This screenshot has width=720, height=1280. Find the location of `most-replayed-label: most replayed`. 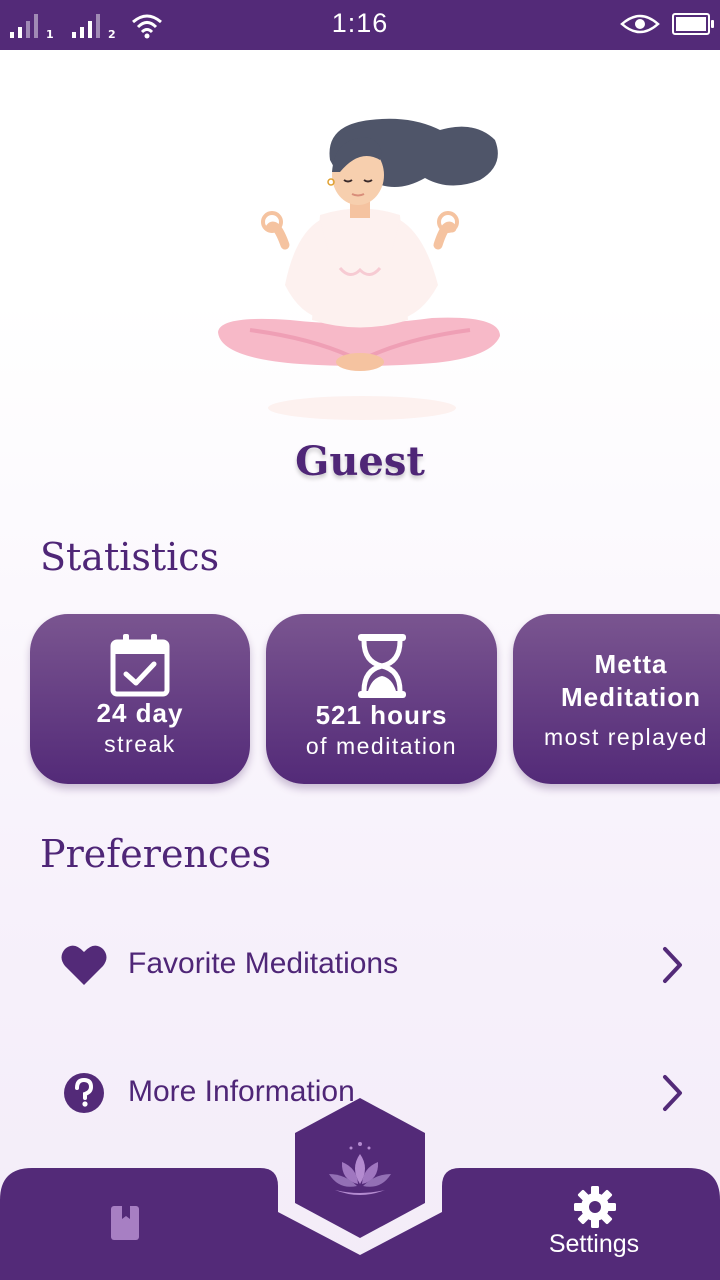

most-replayed-label: most replayed is located at coordinates (626, 737).